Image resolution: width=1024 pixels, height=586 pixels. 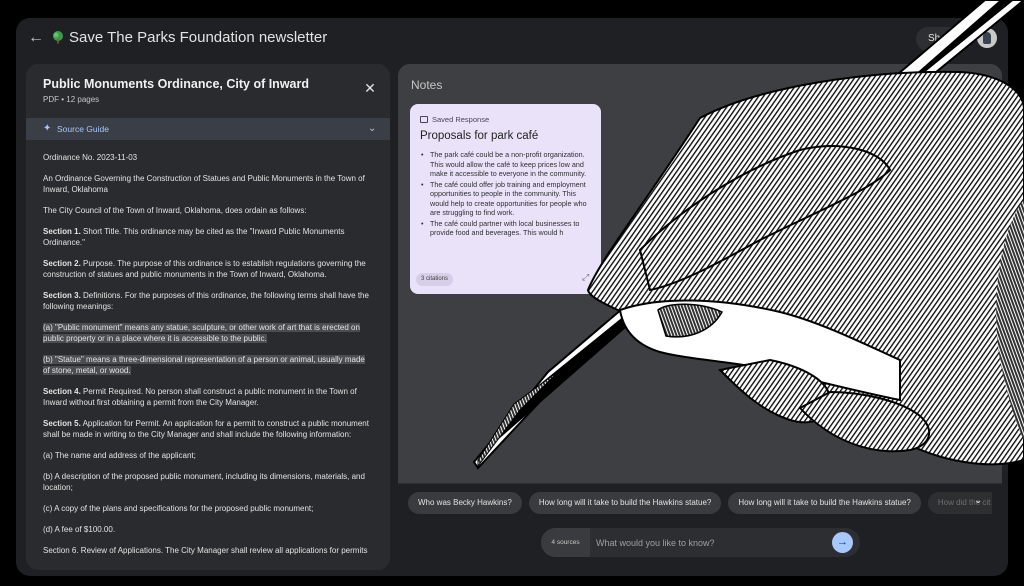 I want to click on chat-input-box: 4 sources →, so click(x=700, y=542).